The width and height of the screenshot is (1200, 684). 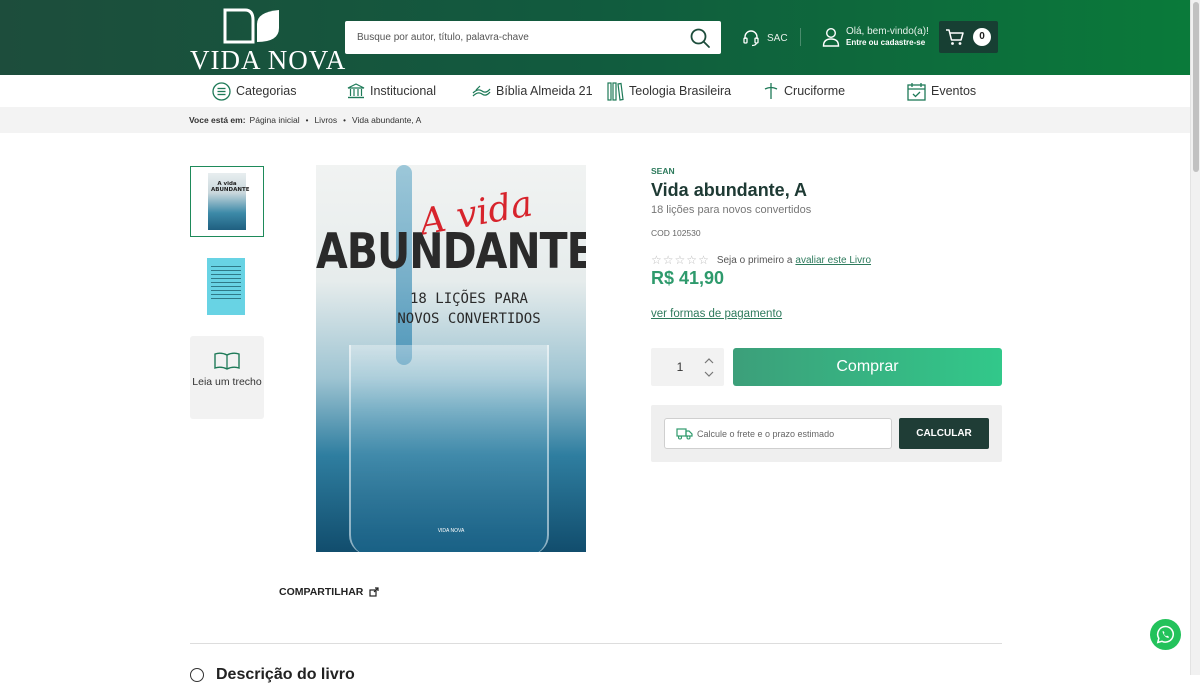 I want to click on nav-label: Teologia Brasileira, so click(x=680, y=91).